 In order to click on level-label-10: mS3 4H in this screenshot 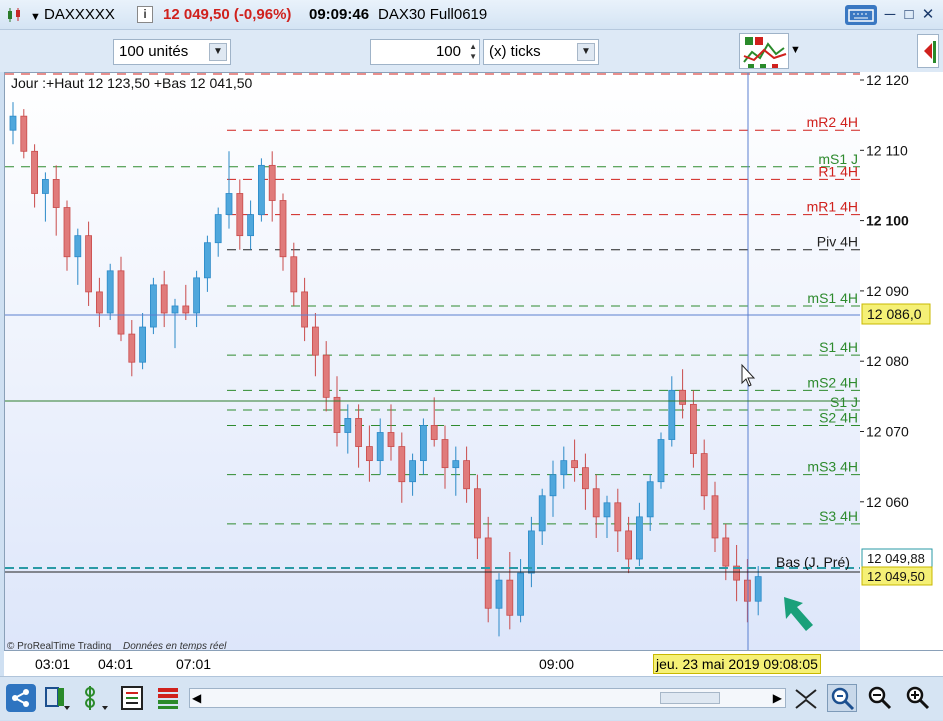, I will do `click(832, 467)`.